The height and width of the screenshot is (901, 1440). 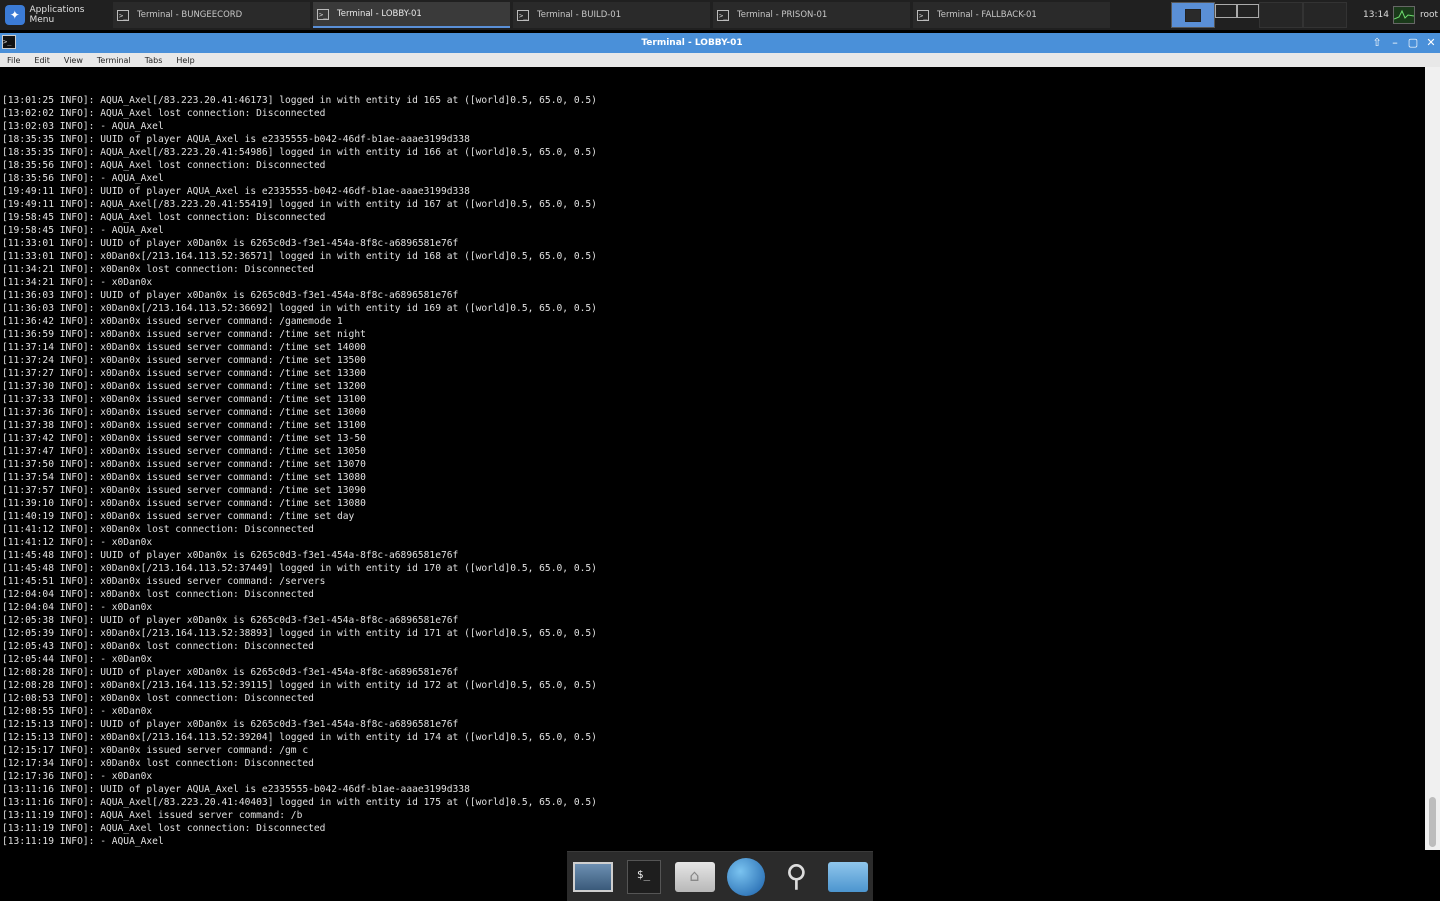 I want to click on terminal-line: [12:08:55 INFO]: - x0Dan0x, so click(x=77, y=711).